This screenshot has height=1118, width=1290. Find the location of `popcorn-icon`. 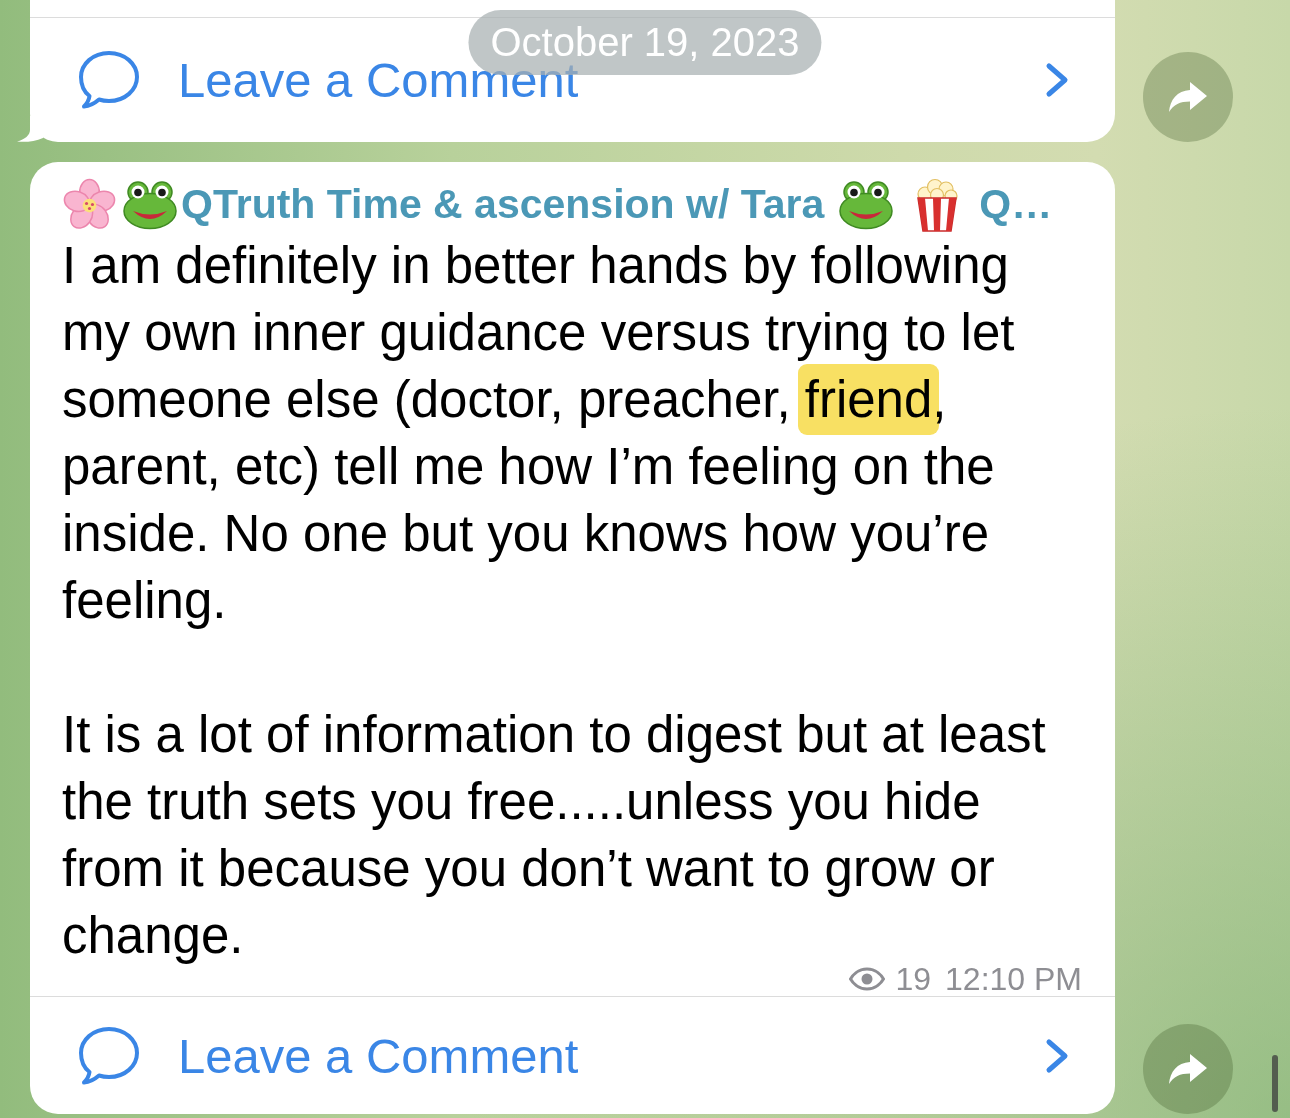

popcorn-icon is located at coordinates (937, 205).